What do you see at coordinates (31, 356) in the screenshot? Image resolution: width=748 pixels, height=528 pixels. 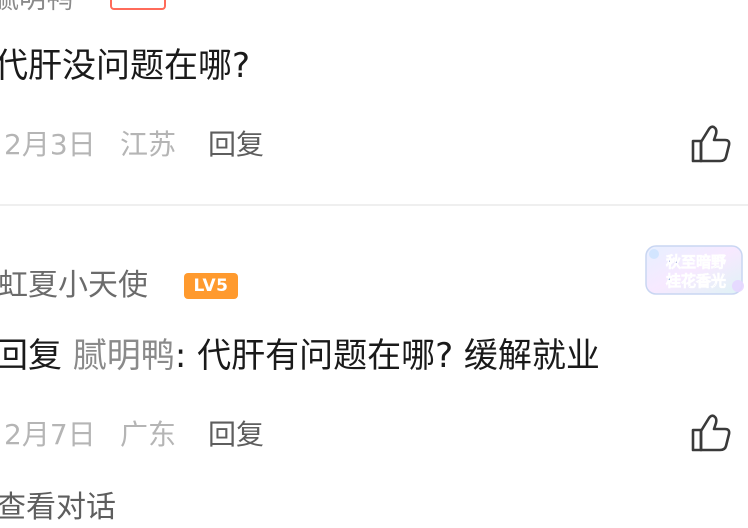 I see `reply-prefix: 回复` at bounding box center [31, 356].